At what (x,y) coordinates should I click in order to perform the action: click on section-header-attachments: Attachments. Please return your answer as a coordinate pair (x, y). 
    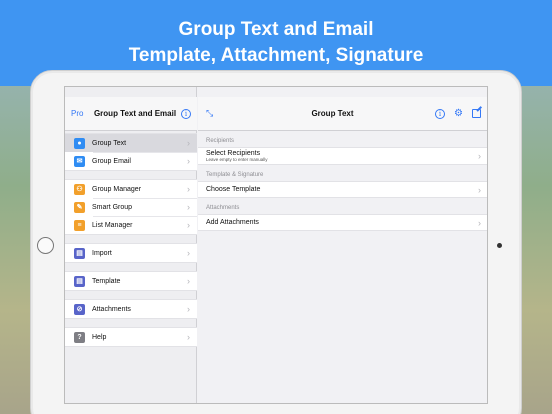
    Looking at the image, I should click on (223, 208).